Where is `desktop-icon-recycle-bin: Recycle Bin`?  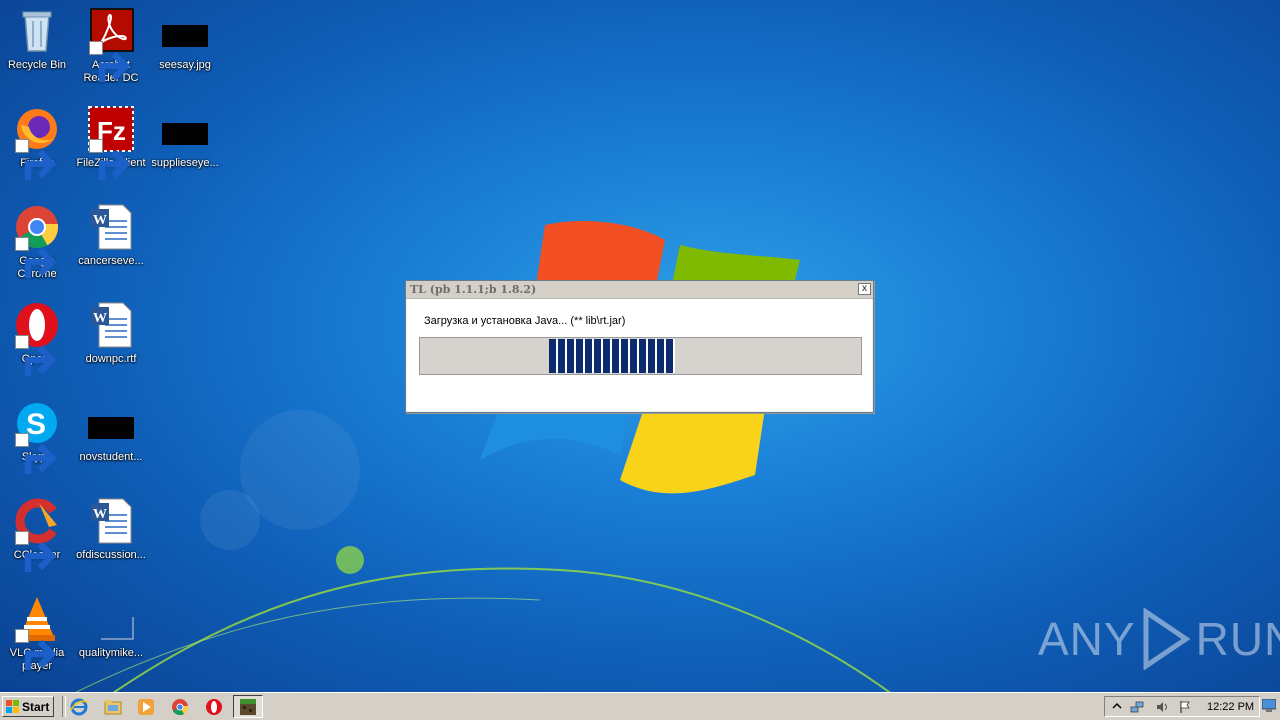
desktop-icon-recycle-bin: Recycle Bin is located at coordinates (37, 39).